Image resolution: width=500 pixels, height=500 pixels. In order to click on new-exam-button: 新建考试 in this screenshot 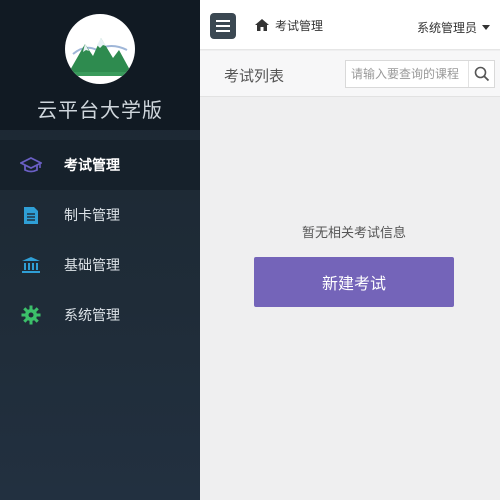, I will do `click(354, 282)`.